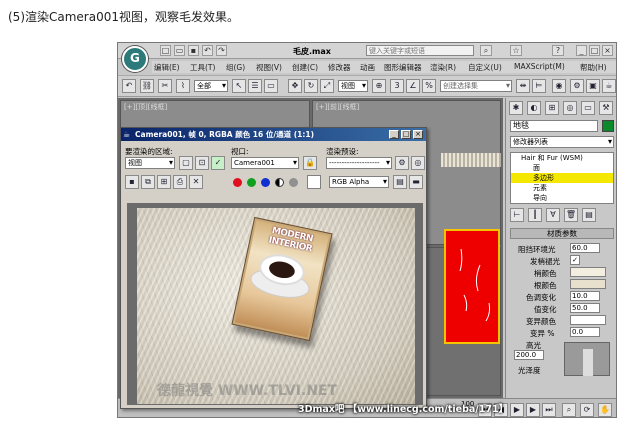 The image size is (622, 424). Describe the element at coordinates (517, 410) in the screenshot. I see `play-icon: ▶` at that location.